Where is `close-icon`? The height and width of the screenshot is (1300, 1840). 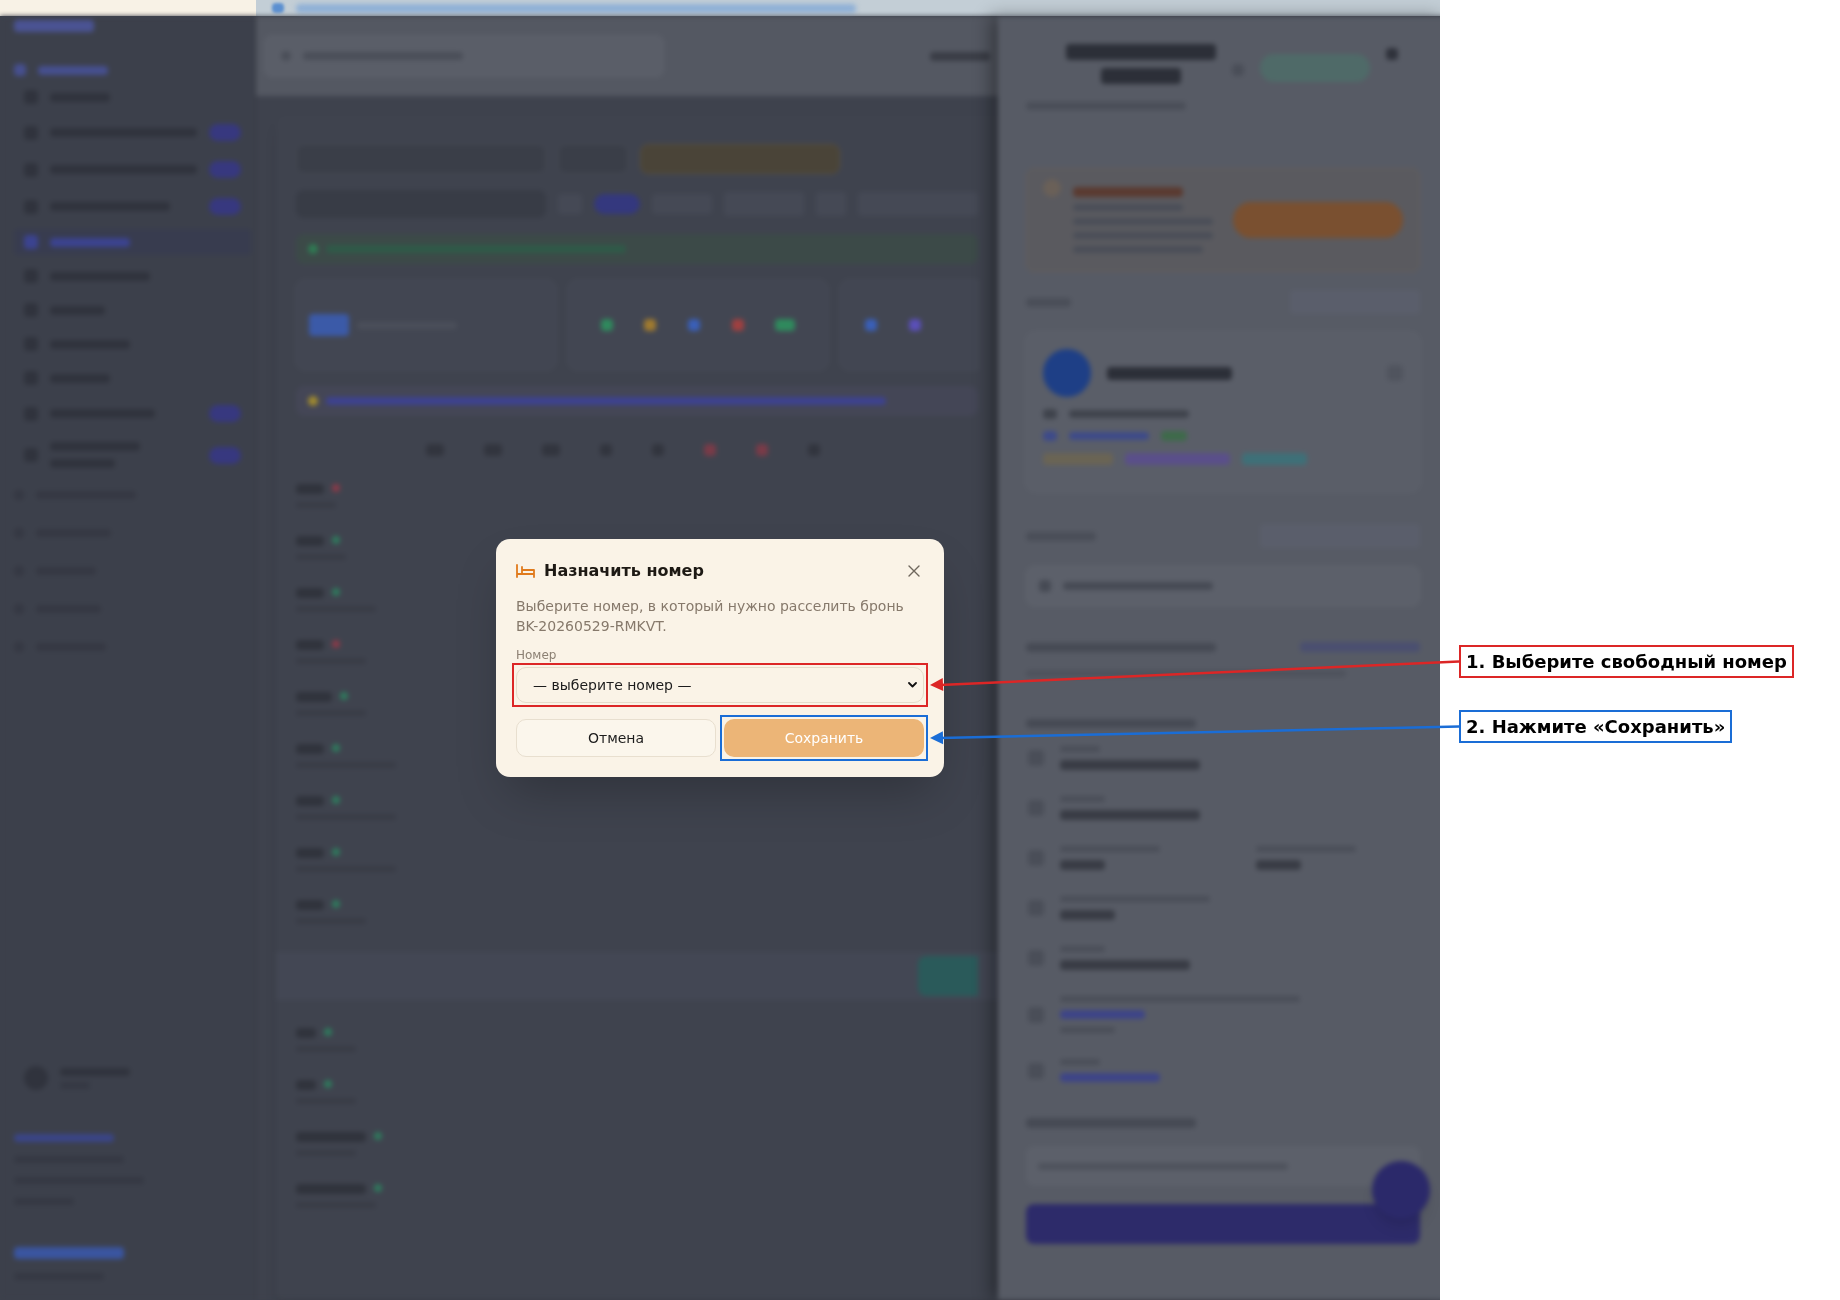
close-icon is located at coordinates (914, 571).